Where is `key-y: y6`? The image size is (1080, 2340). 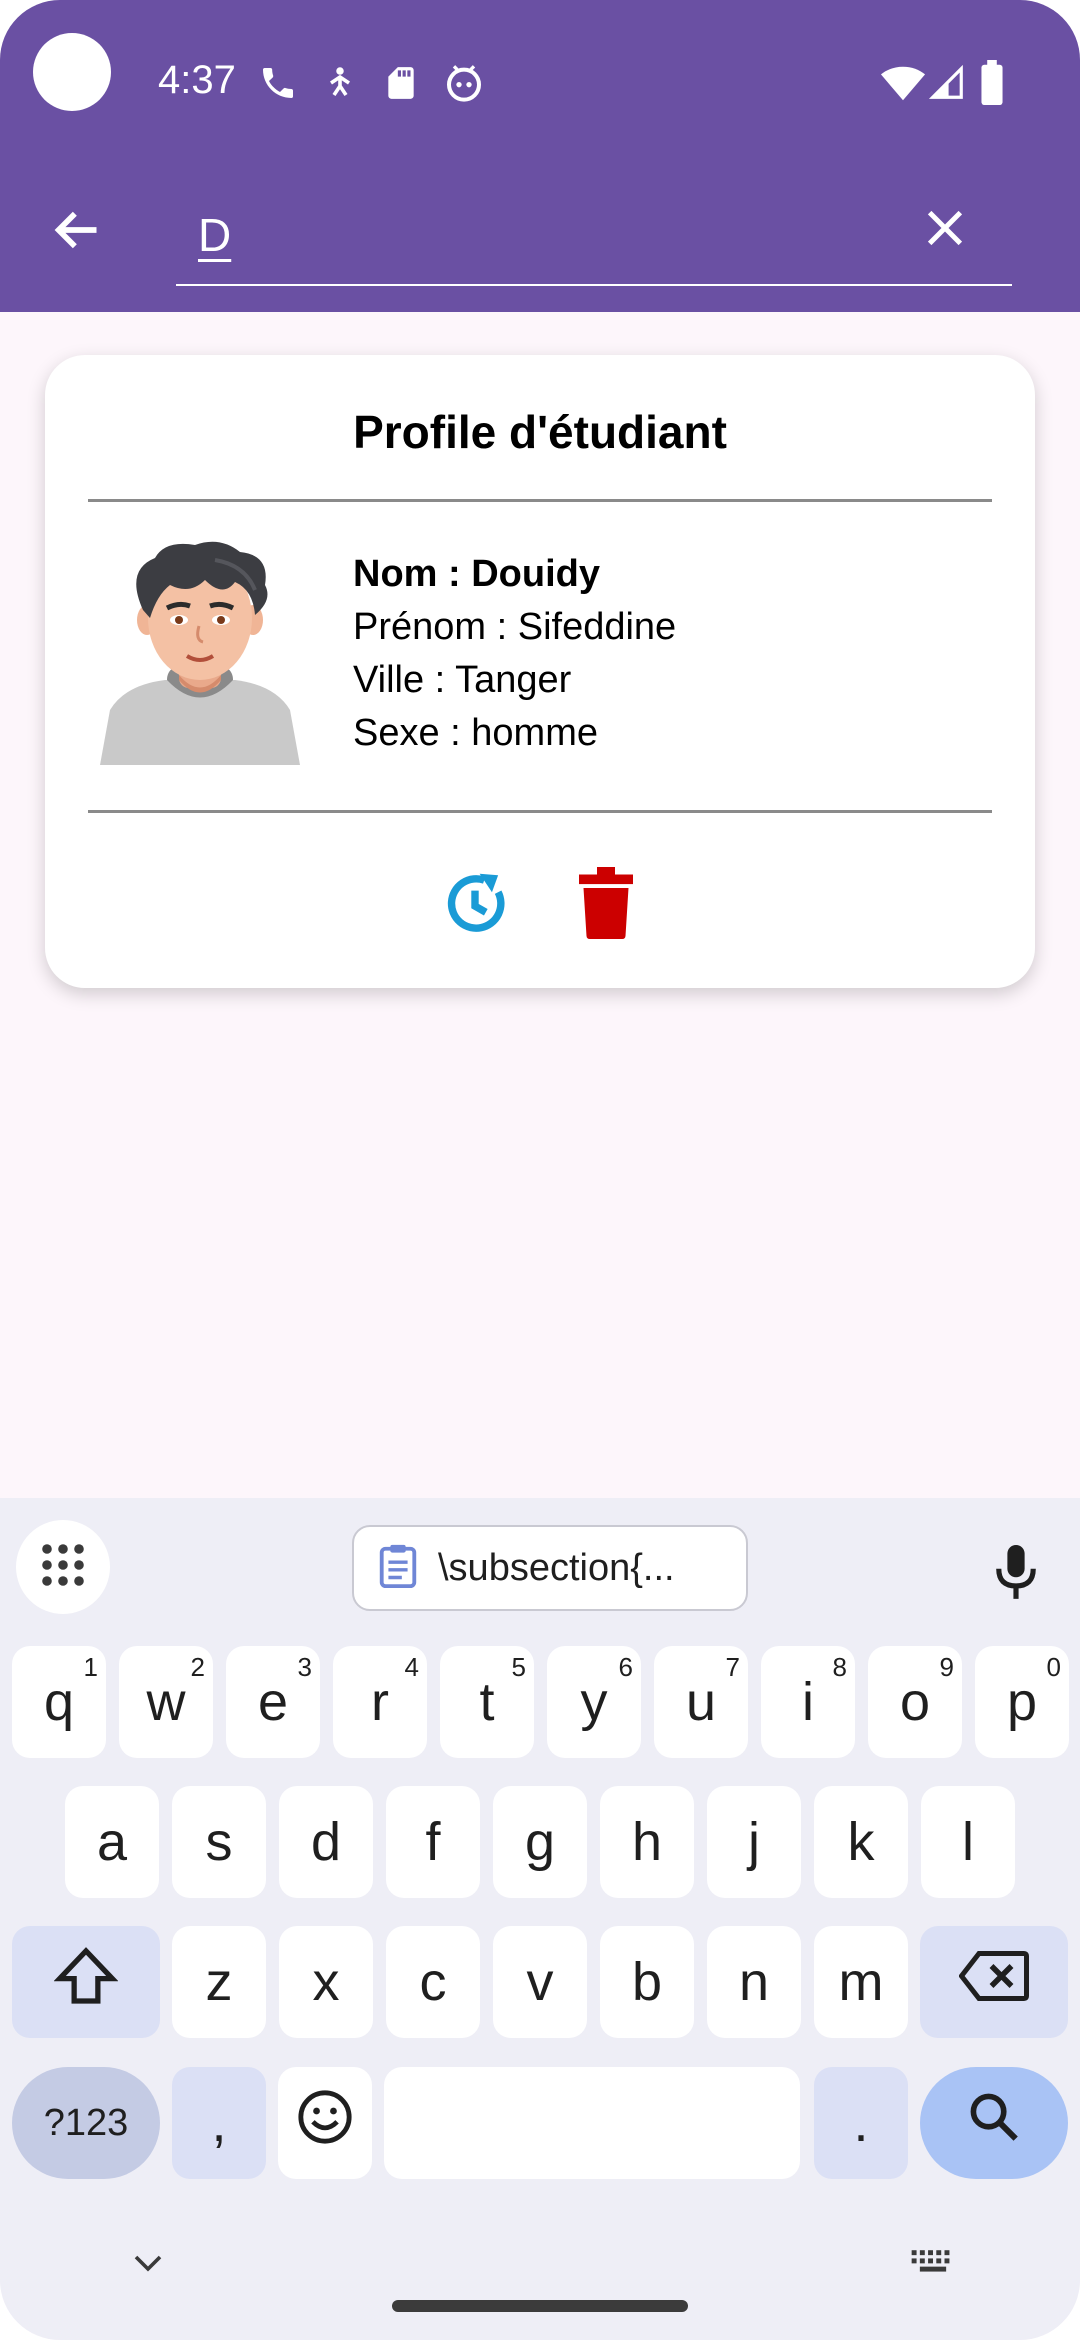 key-y: y6 is located at coordinates (594, 1702).